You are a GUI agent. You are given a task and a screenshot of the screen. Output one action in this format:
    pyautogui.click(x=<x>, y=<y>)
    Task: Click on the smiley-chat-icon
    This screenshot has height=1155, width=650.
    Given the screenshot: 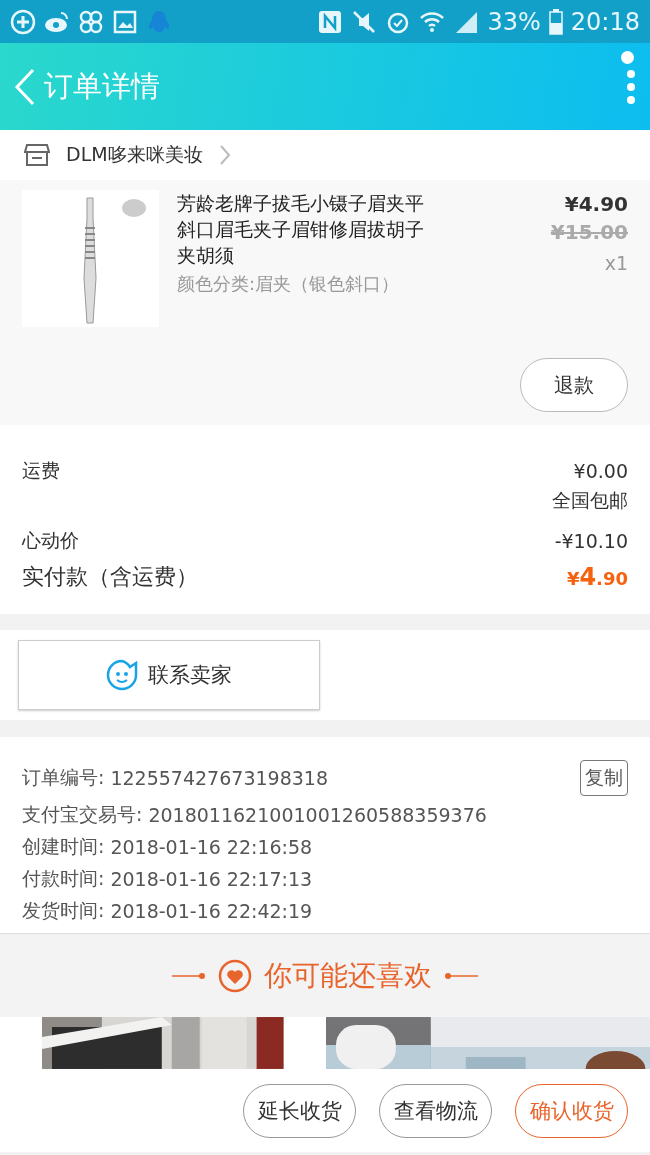 What is the action you would take?
    pyautogui.click(x=122, y=675)
    